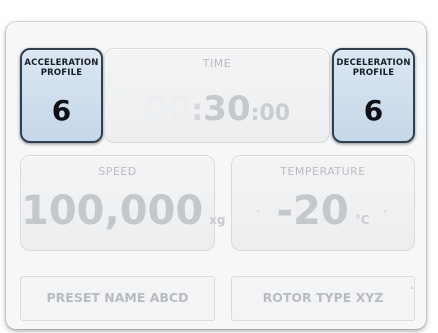 The width and height of the screenshot is (438, 333). I want to click on rotor-type-field: ROTOR TYPE XYZ, so click(323, 298).